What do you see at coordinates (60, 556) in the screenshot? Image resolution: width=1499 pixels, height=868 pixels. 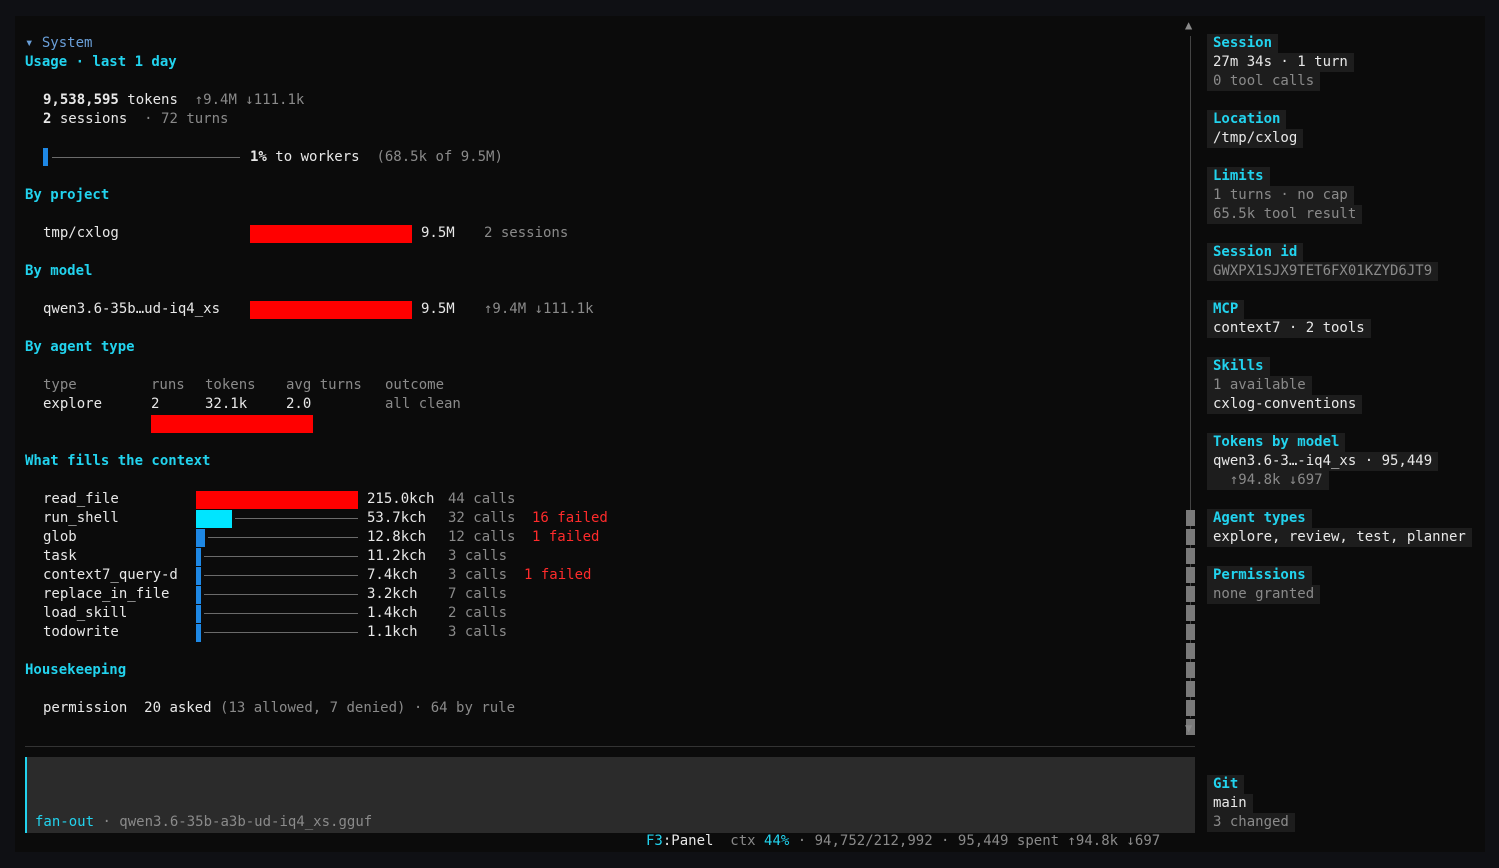 I see `tool-name: task` at bounding box center [60, 556].